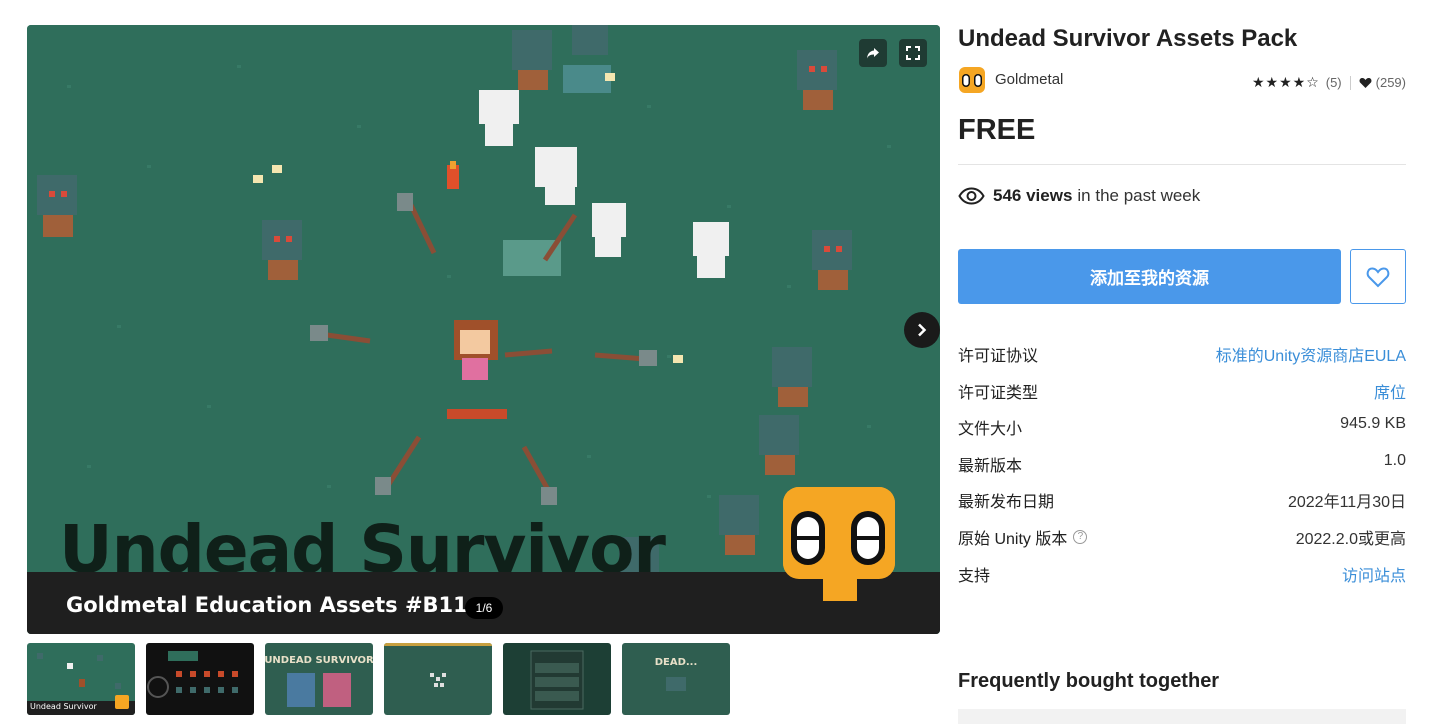 This screenshot has height=724, width=1438. I want to click on thumbnail-1: Undead Survivor, so click(81, 679).